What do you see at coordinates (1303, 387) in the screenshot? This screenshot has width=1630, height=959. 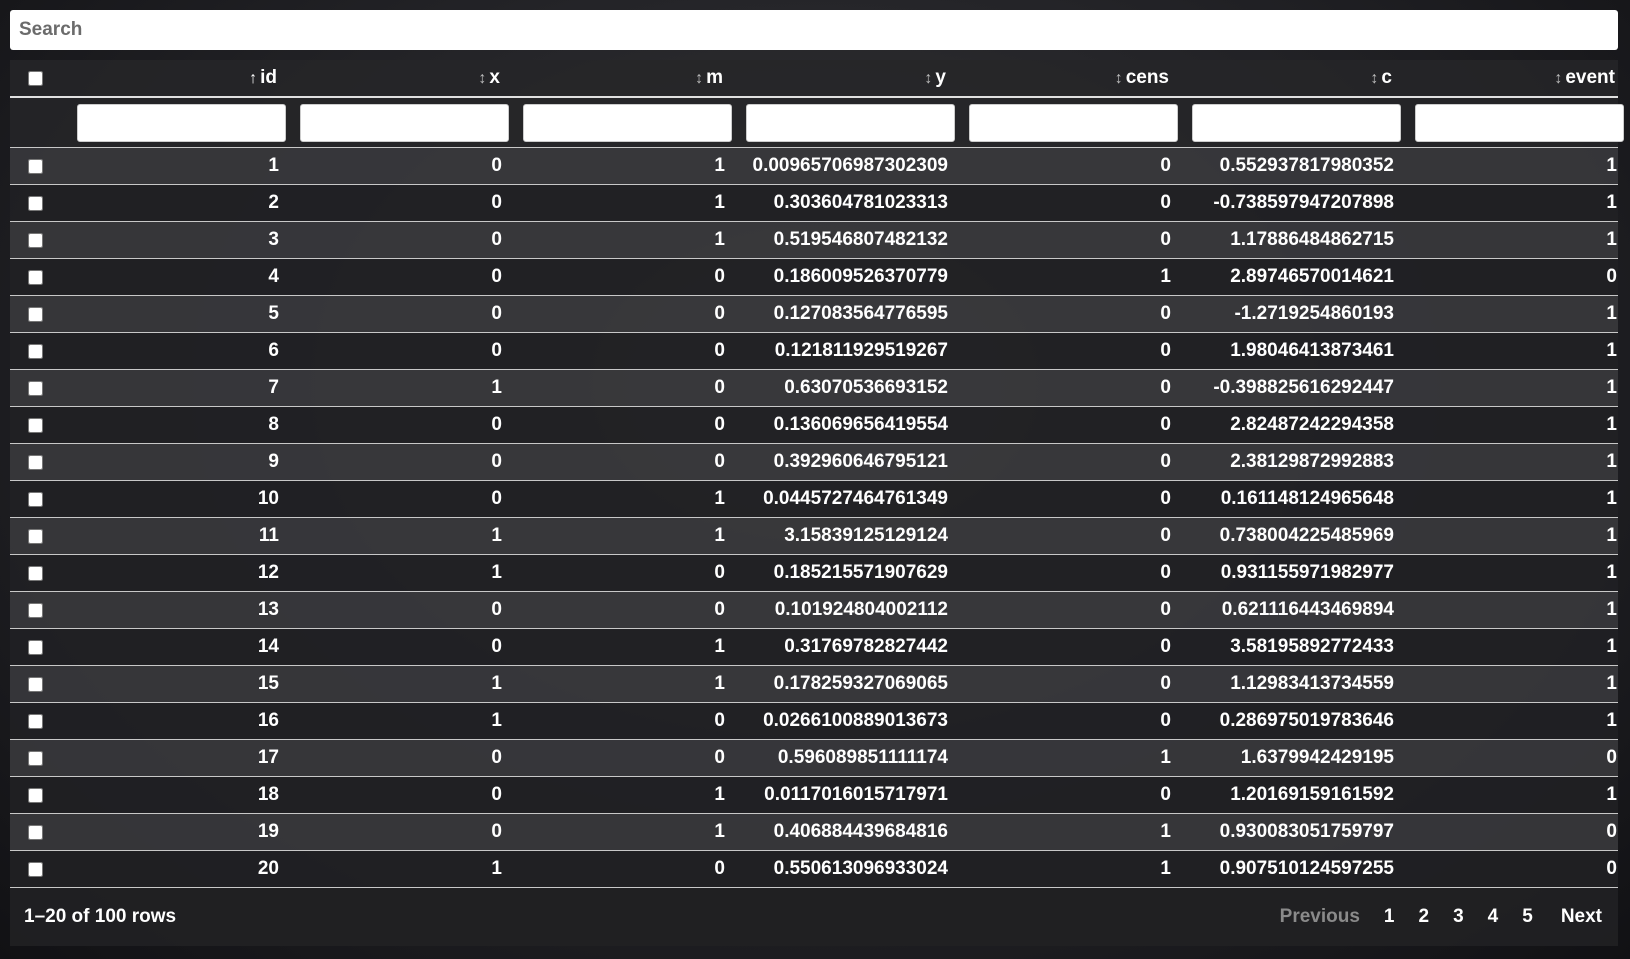 I see `table-cell-c: -0.398825616292447` at bounding box center [1303, 387].